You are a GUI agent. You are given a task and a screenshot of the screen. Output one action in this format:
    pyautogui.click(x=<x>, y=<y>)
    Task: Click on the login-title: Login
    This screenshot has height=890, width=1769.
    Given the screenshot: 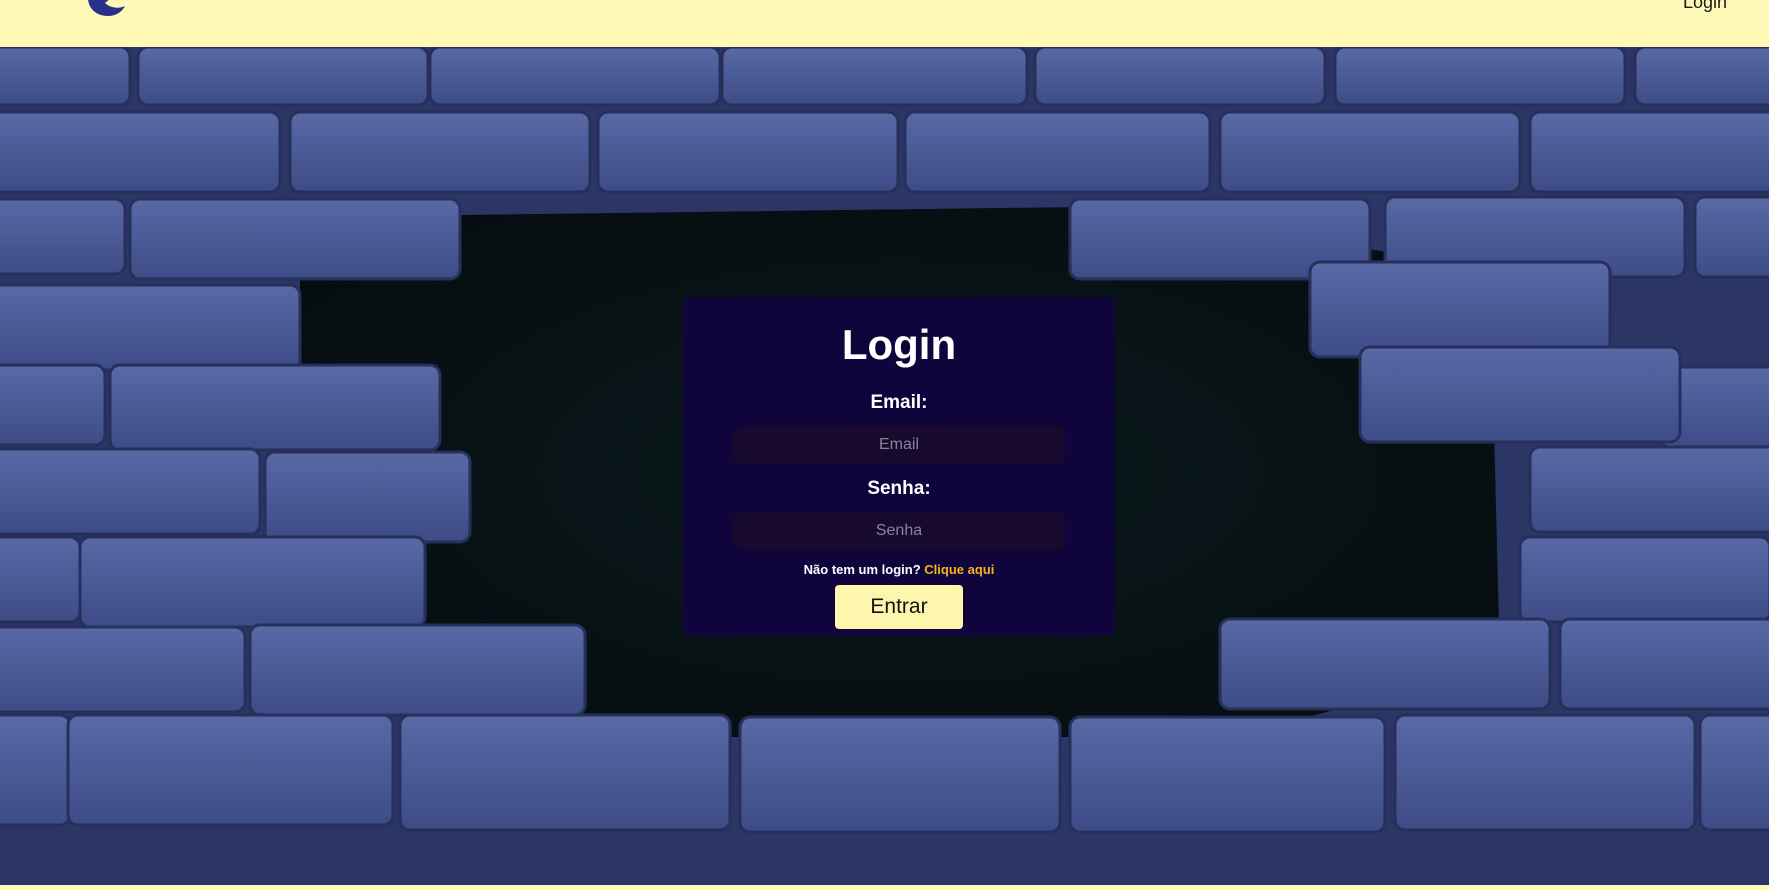 What is the action you would take?
    pyautogui.click(x=899, y=344)
    